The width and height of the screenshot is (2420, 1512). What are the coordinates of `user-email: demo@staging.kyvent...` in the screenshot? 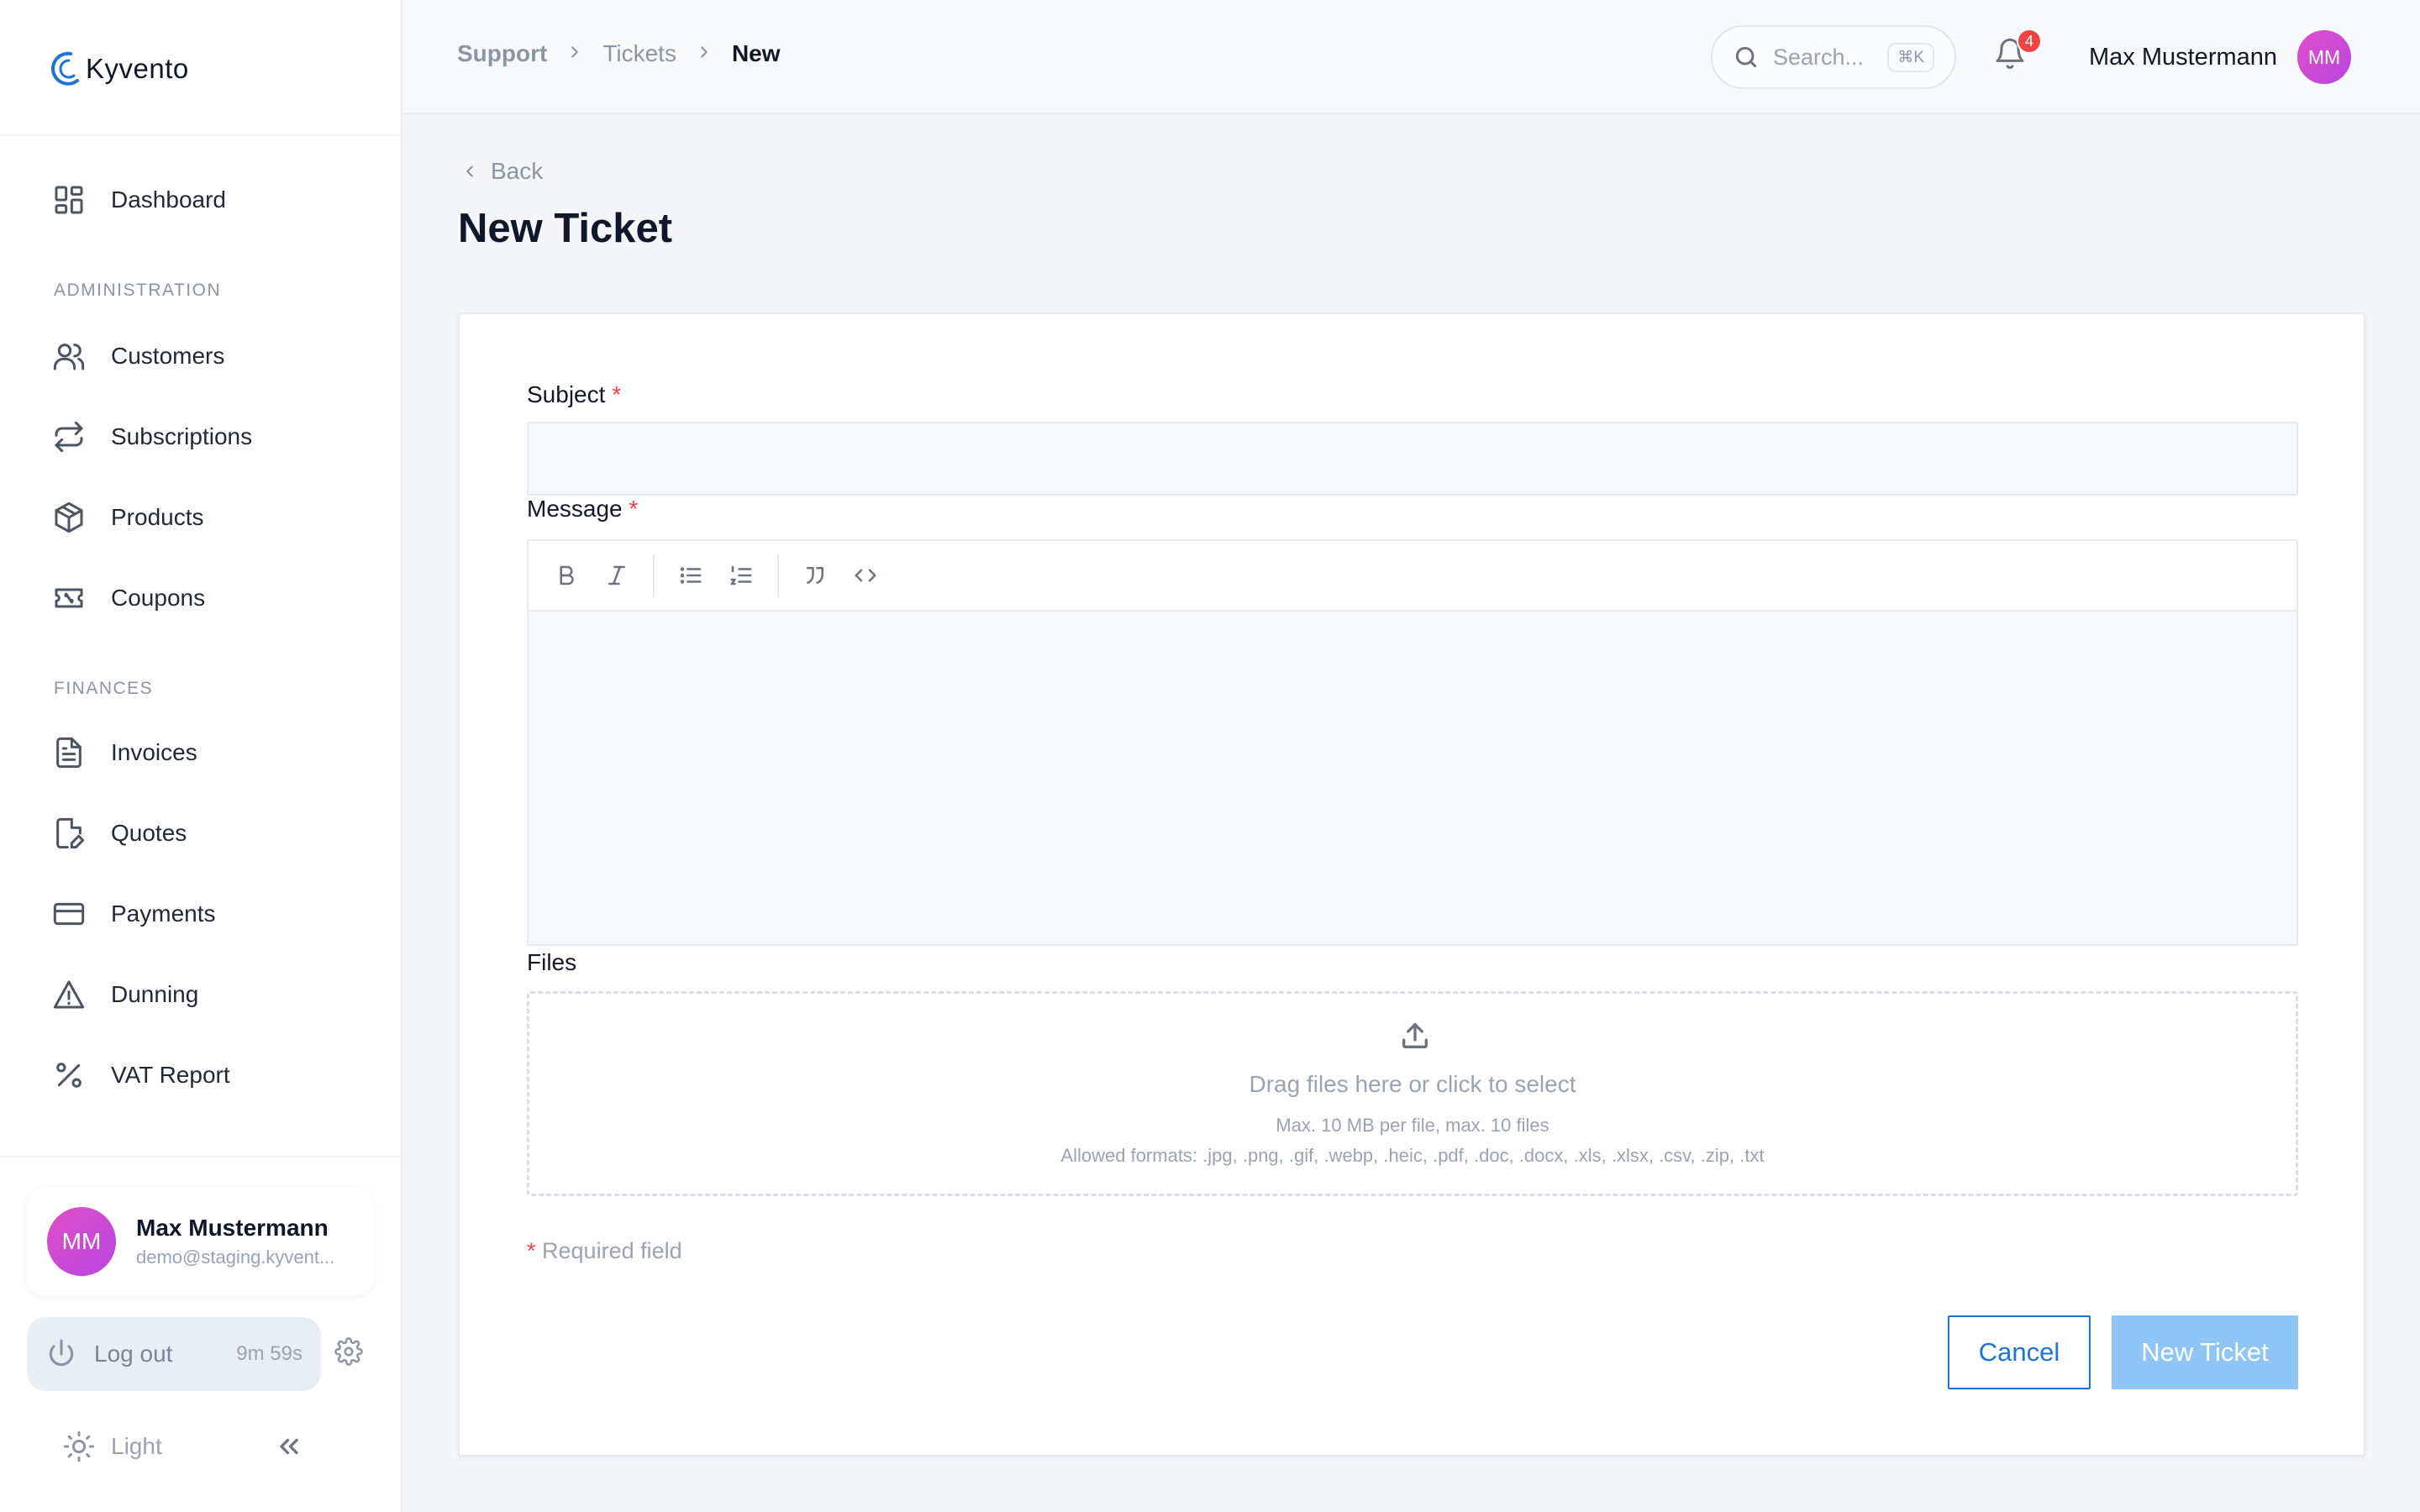 It's located at (235, 1257).